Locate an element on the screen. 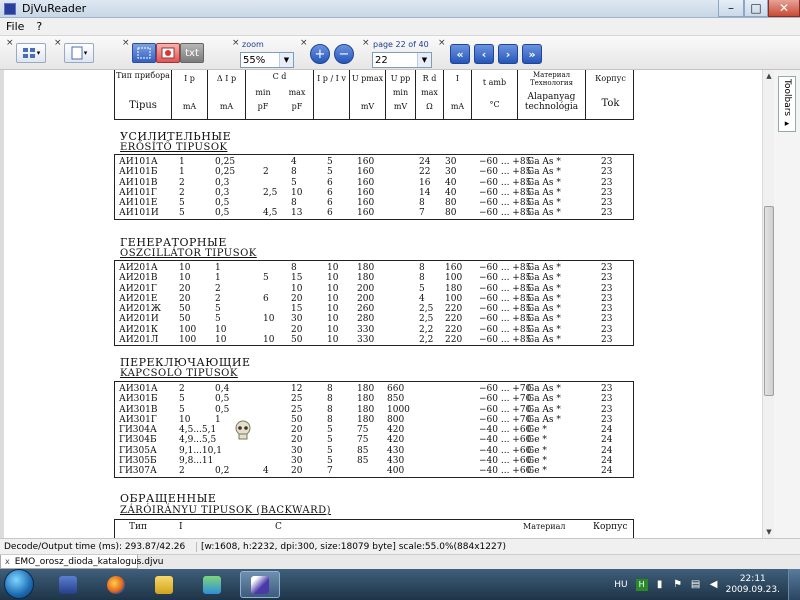  previous-page-button: ‹ is located at coordinates (484, 54).